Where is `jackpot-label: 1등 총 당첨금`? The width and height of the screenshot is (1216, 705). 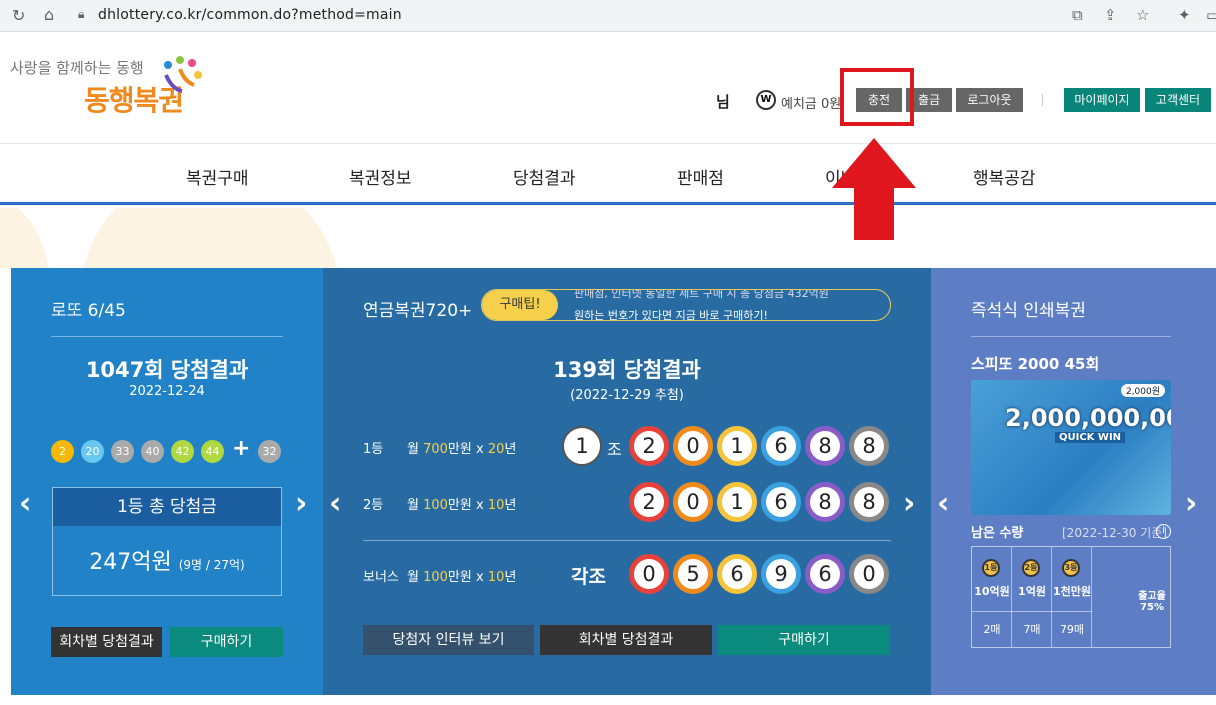 jackpot-label: 1등 총 당첨금 is located at coordinates (167, 507).